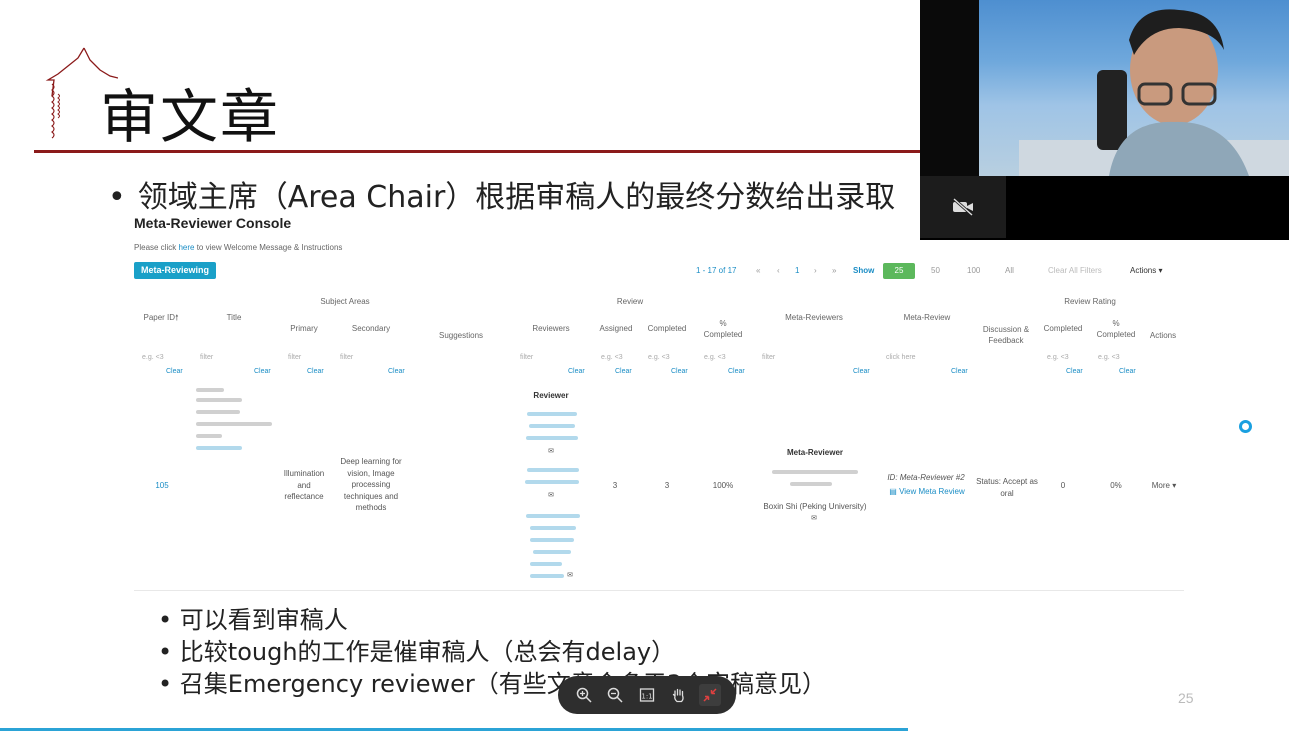 Image resolution: width=1289 pixels, height=732 pixels. I want to click on header-secondary: Secondary, so click(371, 328).